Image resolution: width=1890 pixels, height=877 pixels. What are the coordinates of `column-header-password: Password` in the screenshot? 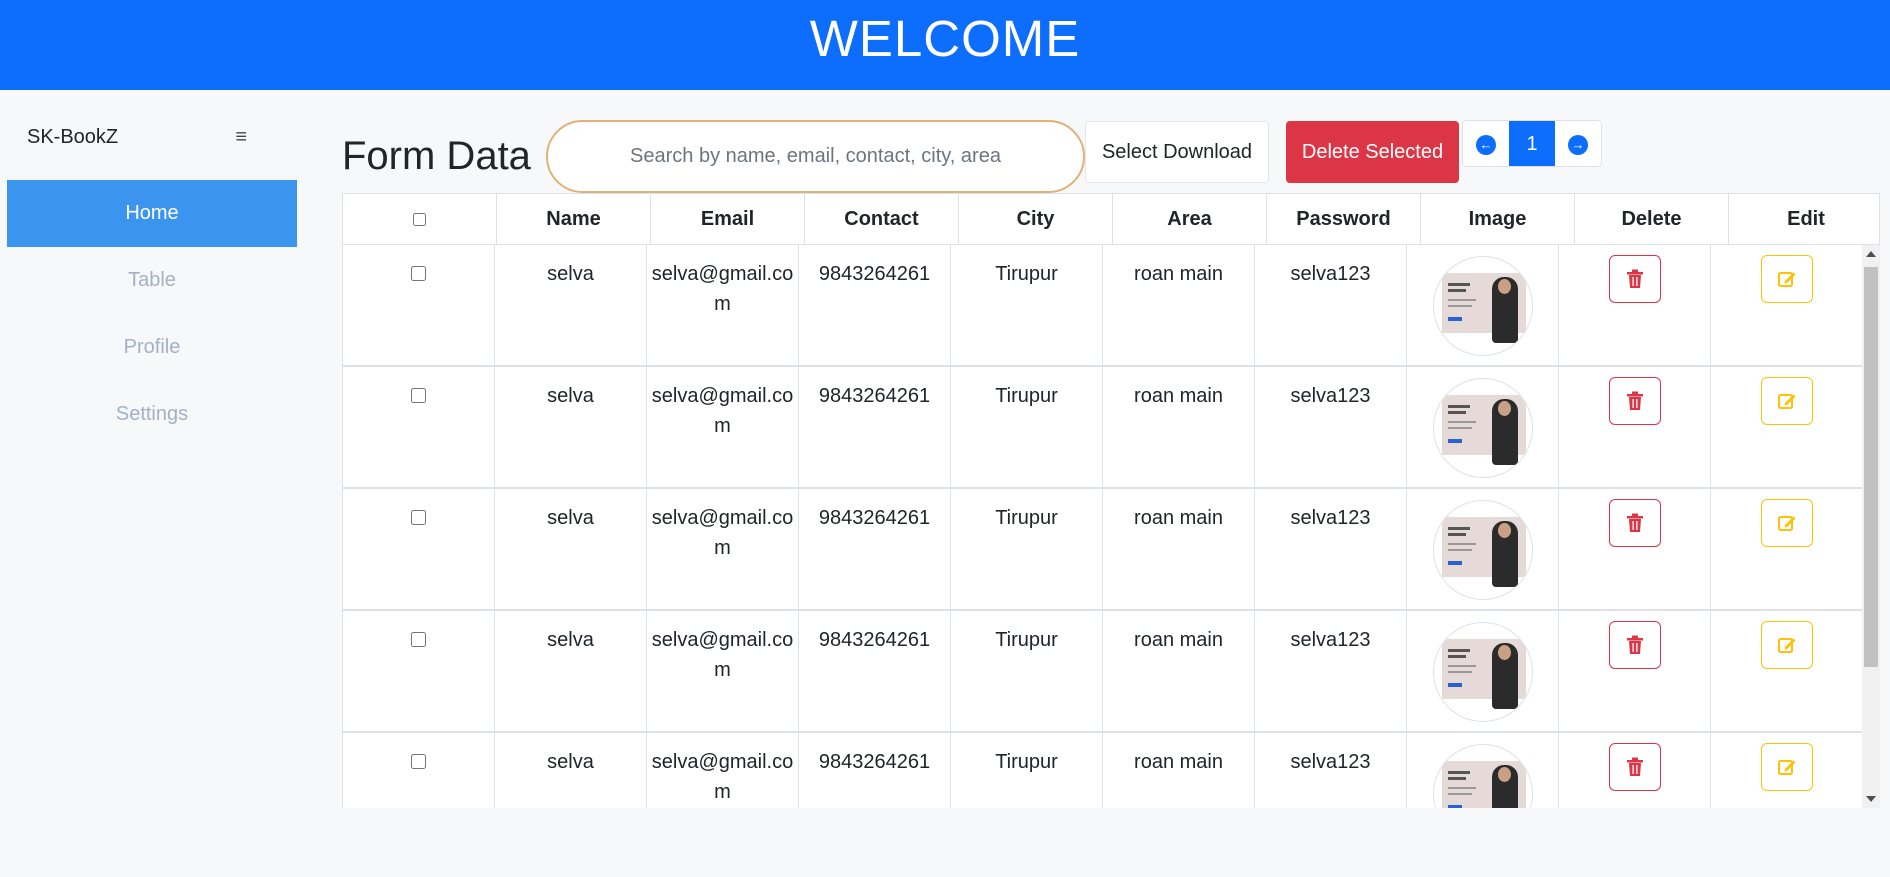 It's located at (1344, 219).